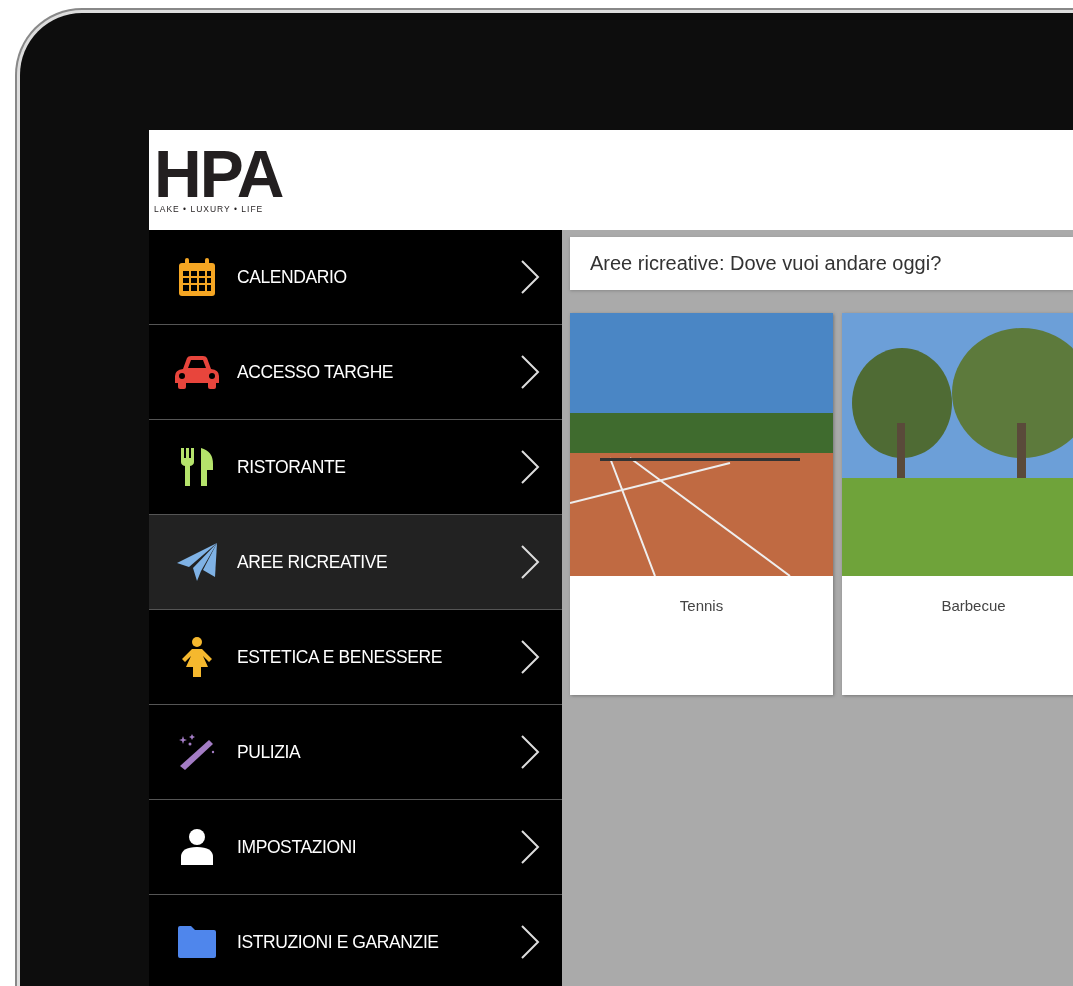 The width and height of the screenshot is (1073, 986). I want to click on woman-icon, so click(197, 657).